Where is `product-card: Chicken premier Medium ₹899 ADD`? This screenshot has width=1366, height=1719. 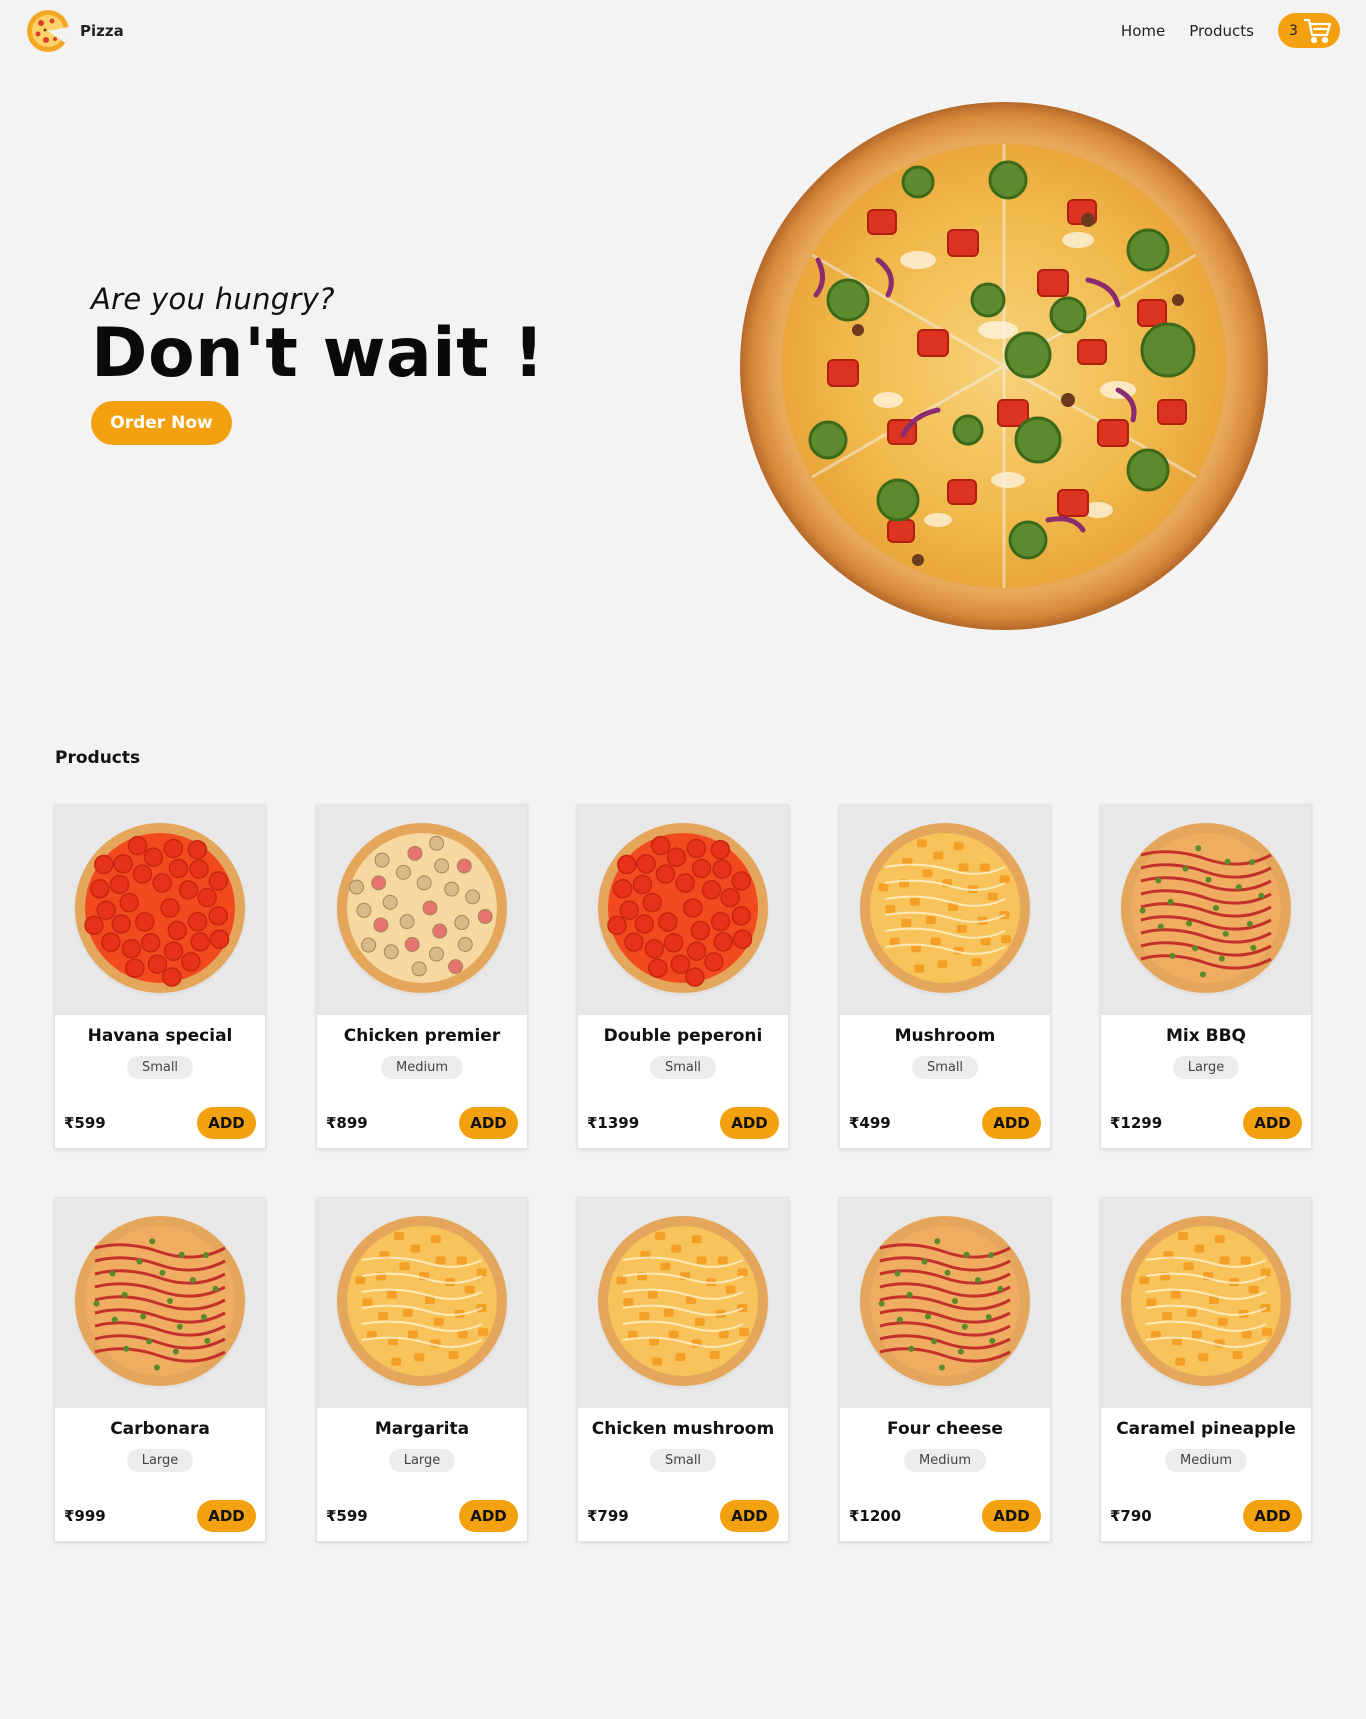 product-card: Chicken premier Medium ₹899 ADD is located at coordinates (422, 976).